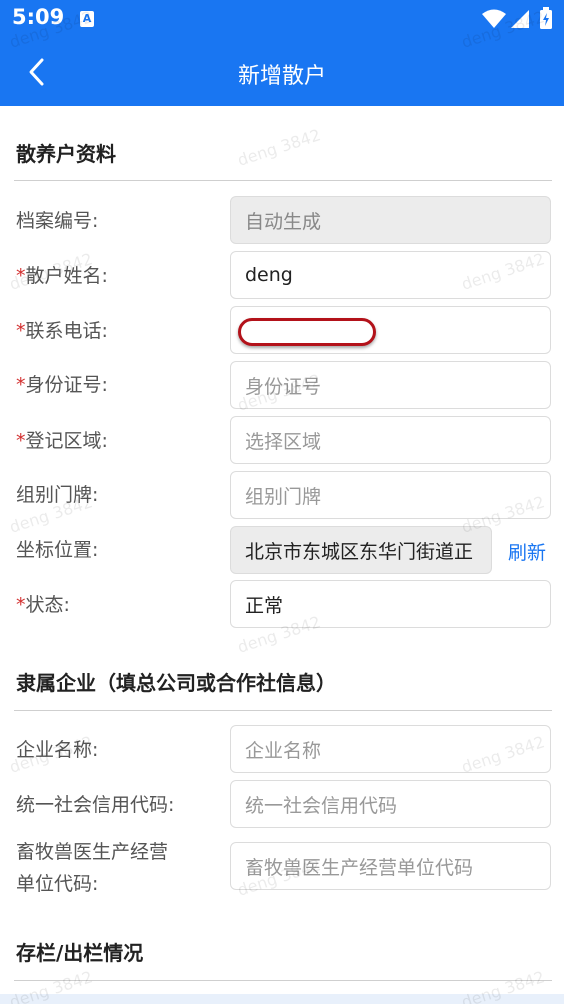 The width and height of the screenshot is (564, 1004). I want to click on label-vet-code-line1: 畜牧兽医生产经营, so click(92, 852).